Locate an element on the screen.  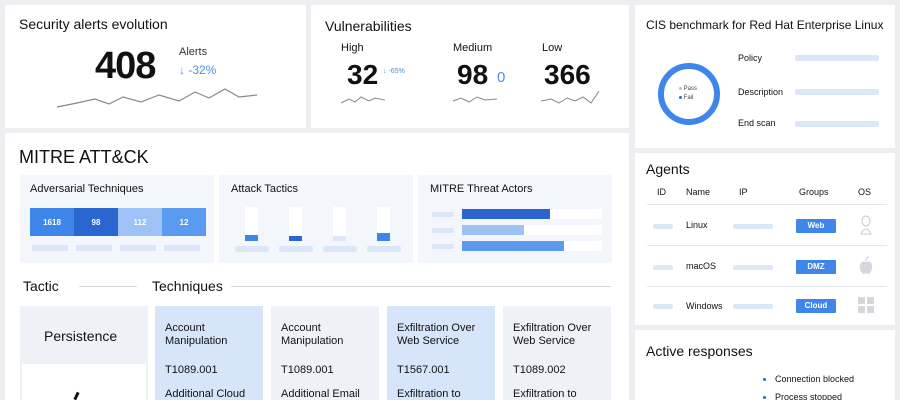
adversarial-boxes: 1618 98 112 12 is located at coordinates (118, 222).